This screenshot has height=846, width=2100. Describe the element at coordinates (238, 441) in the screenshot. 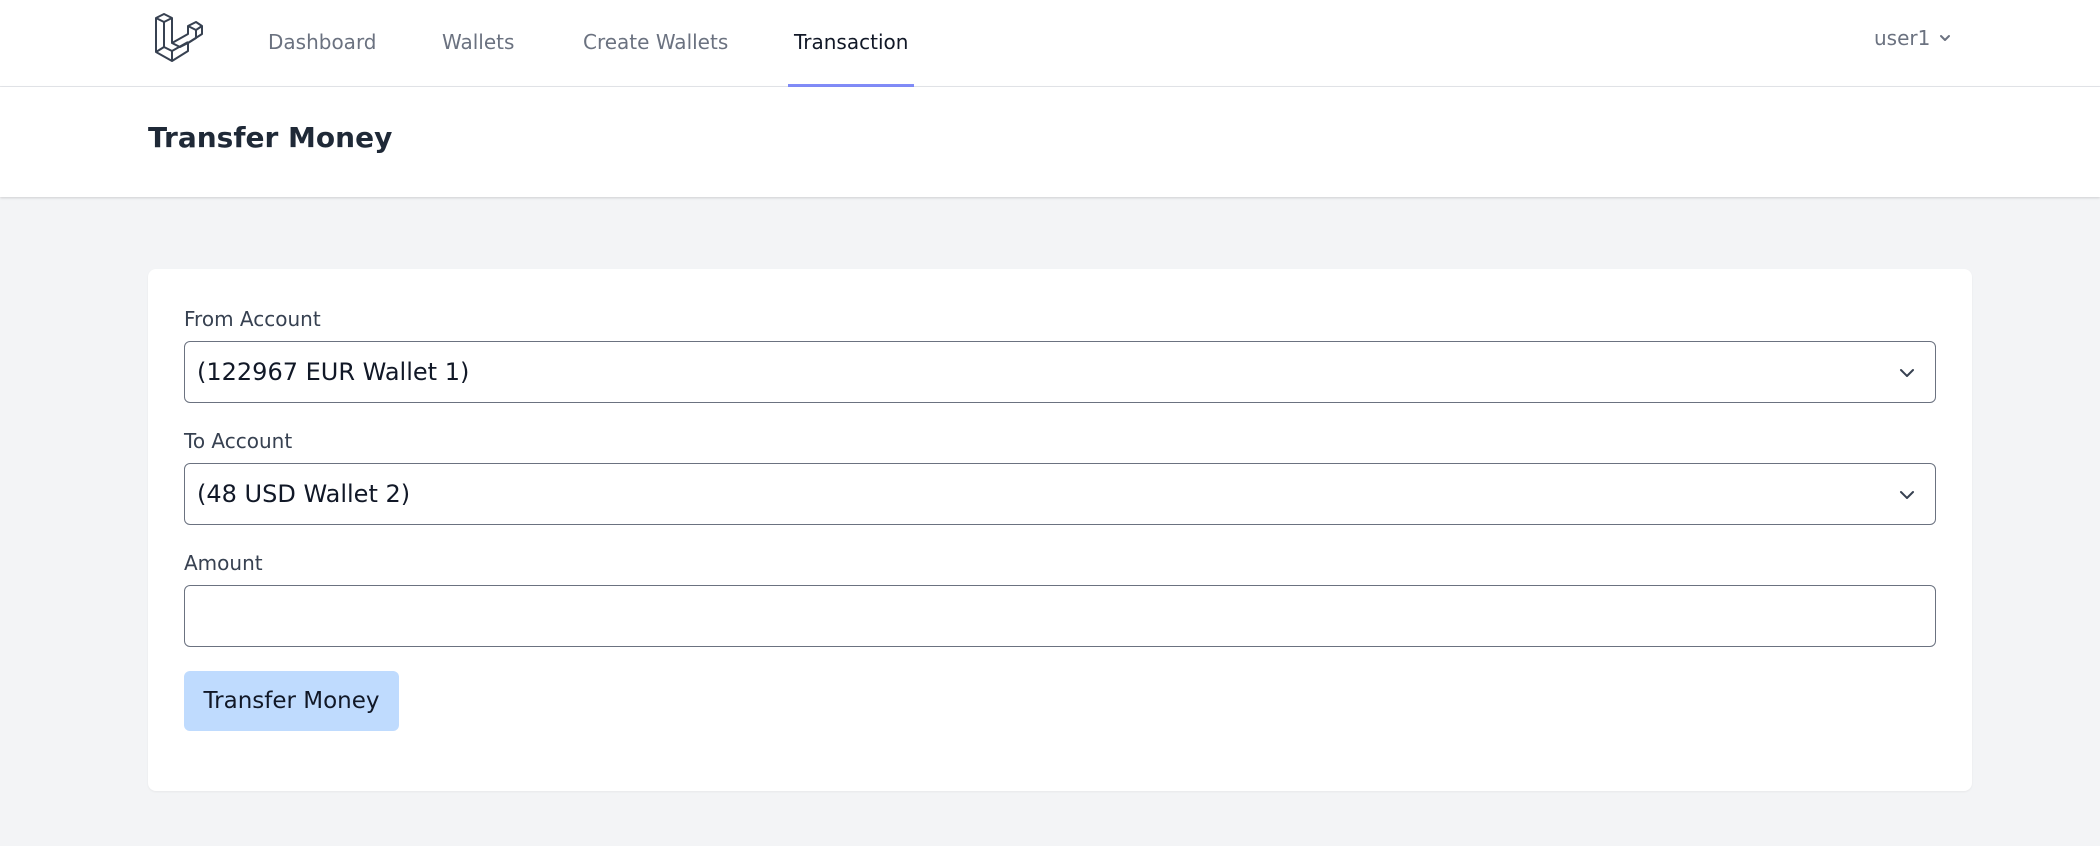

I see `to-account-label: To Account` at that location.